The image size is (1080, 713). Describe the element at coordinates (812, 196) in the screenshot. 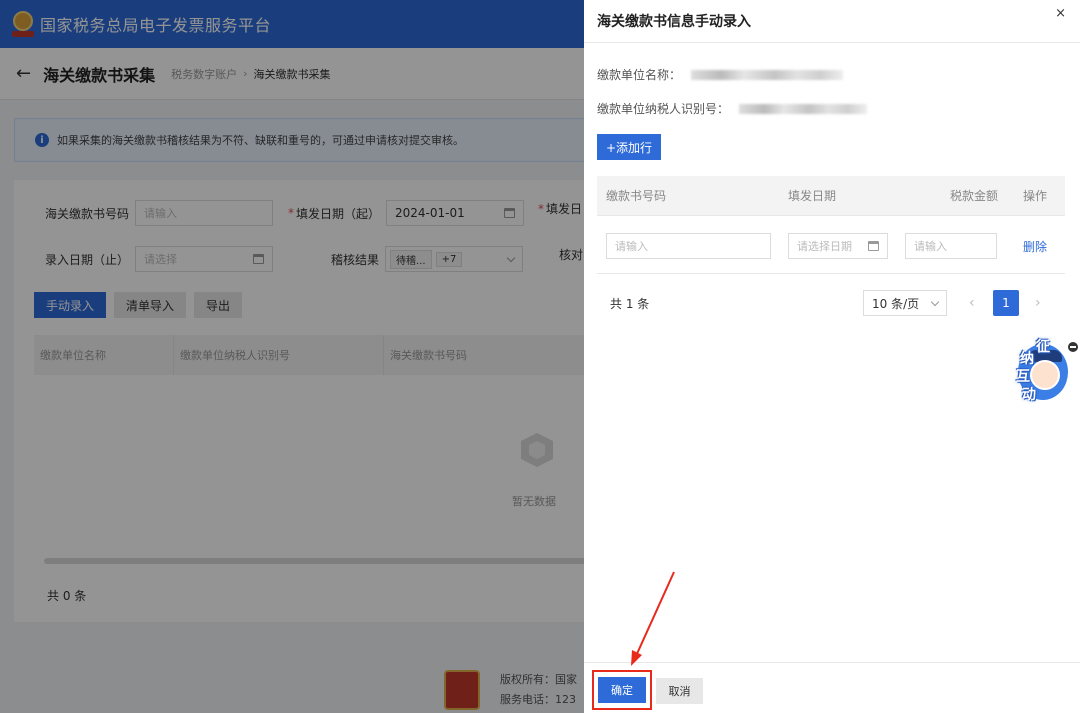

I see `col-date: 填发日期` at that location.